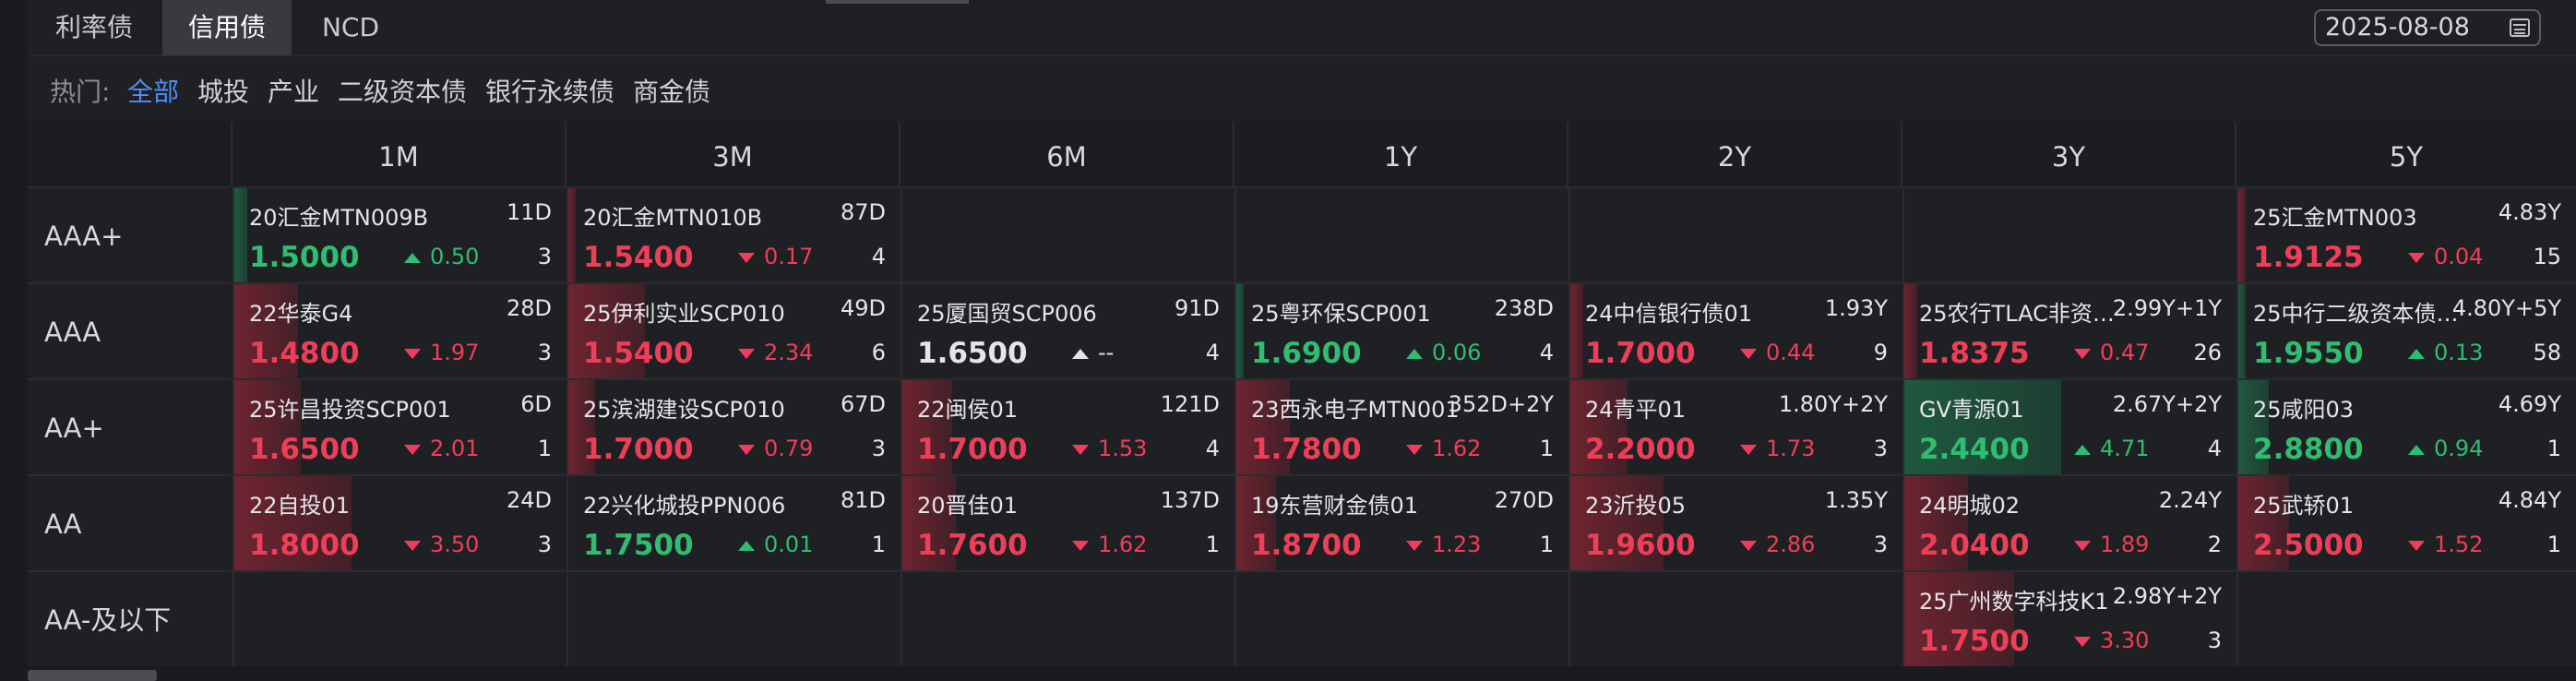  What do you see at coordinates (733, 154) in the screenshot?
I see `column-header: 3M` at bounding box center [733, 154].